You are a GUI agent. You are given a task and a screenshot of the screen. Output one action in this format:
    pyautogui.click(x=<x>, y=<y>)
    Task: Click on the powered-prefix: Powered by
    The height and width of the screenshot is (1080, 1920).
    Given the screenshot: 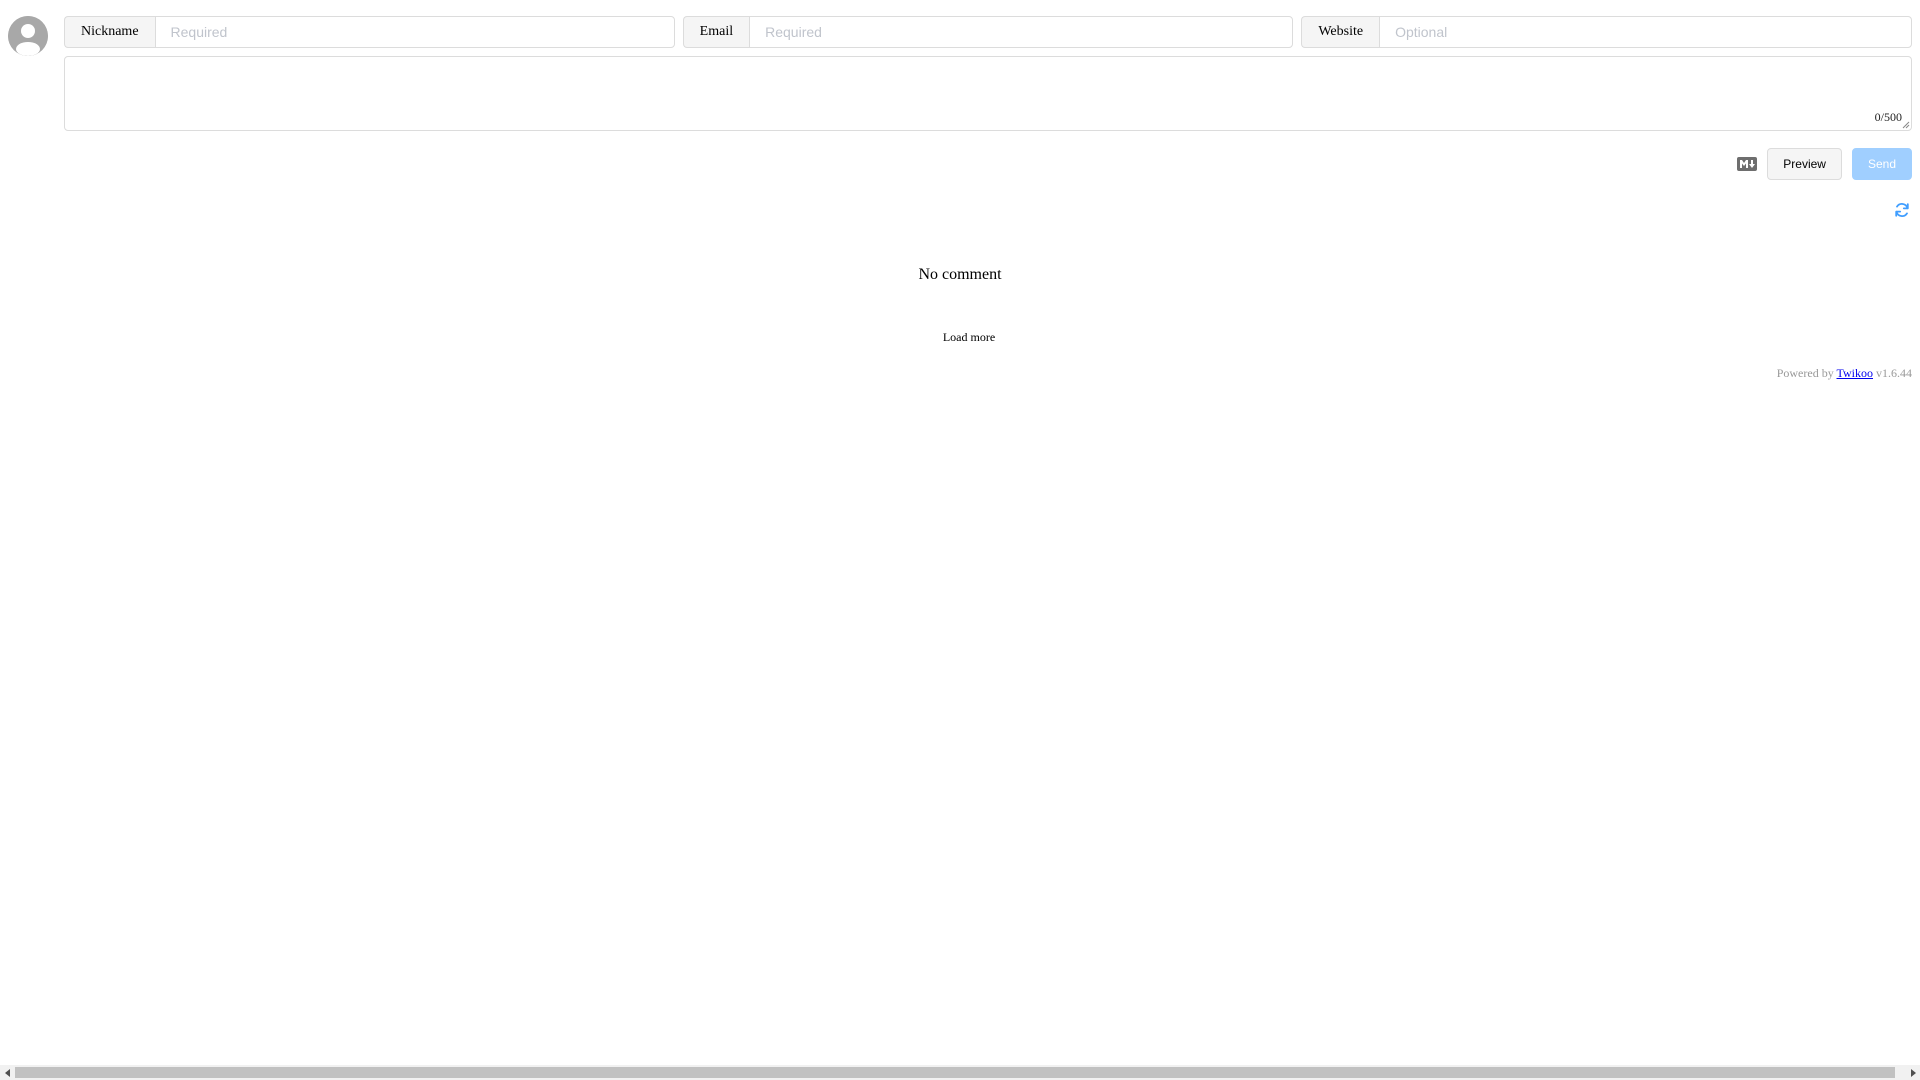 What is the action you would take?
    pyautogui.click(x=1805, y=373)
    